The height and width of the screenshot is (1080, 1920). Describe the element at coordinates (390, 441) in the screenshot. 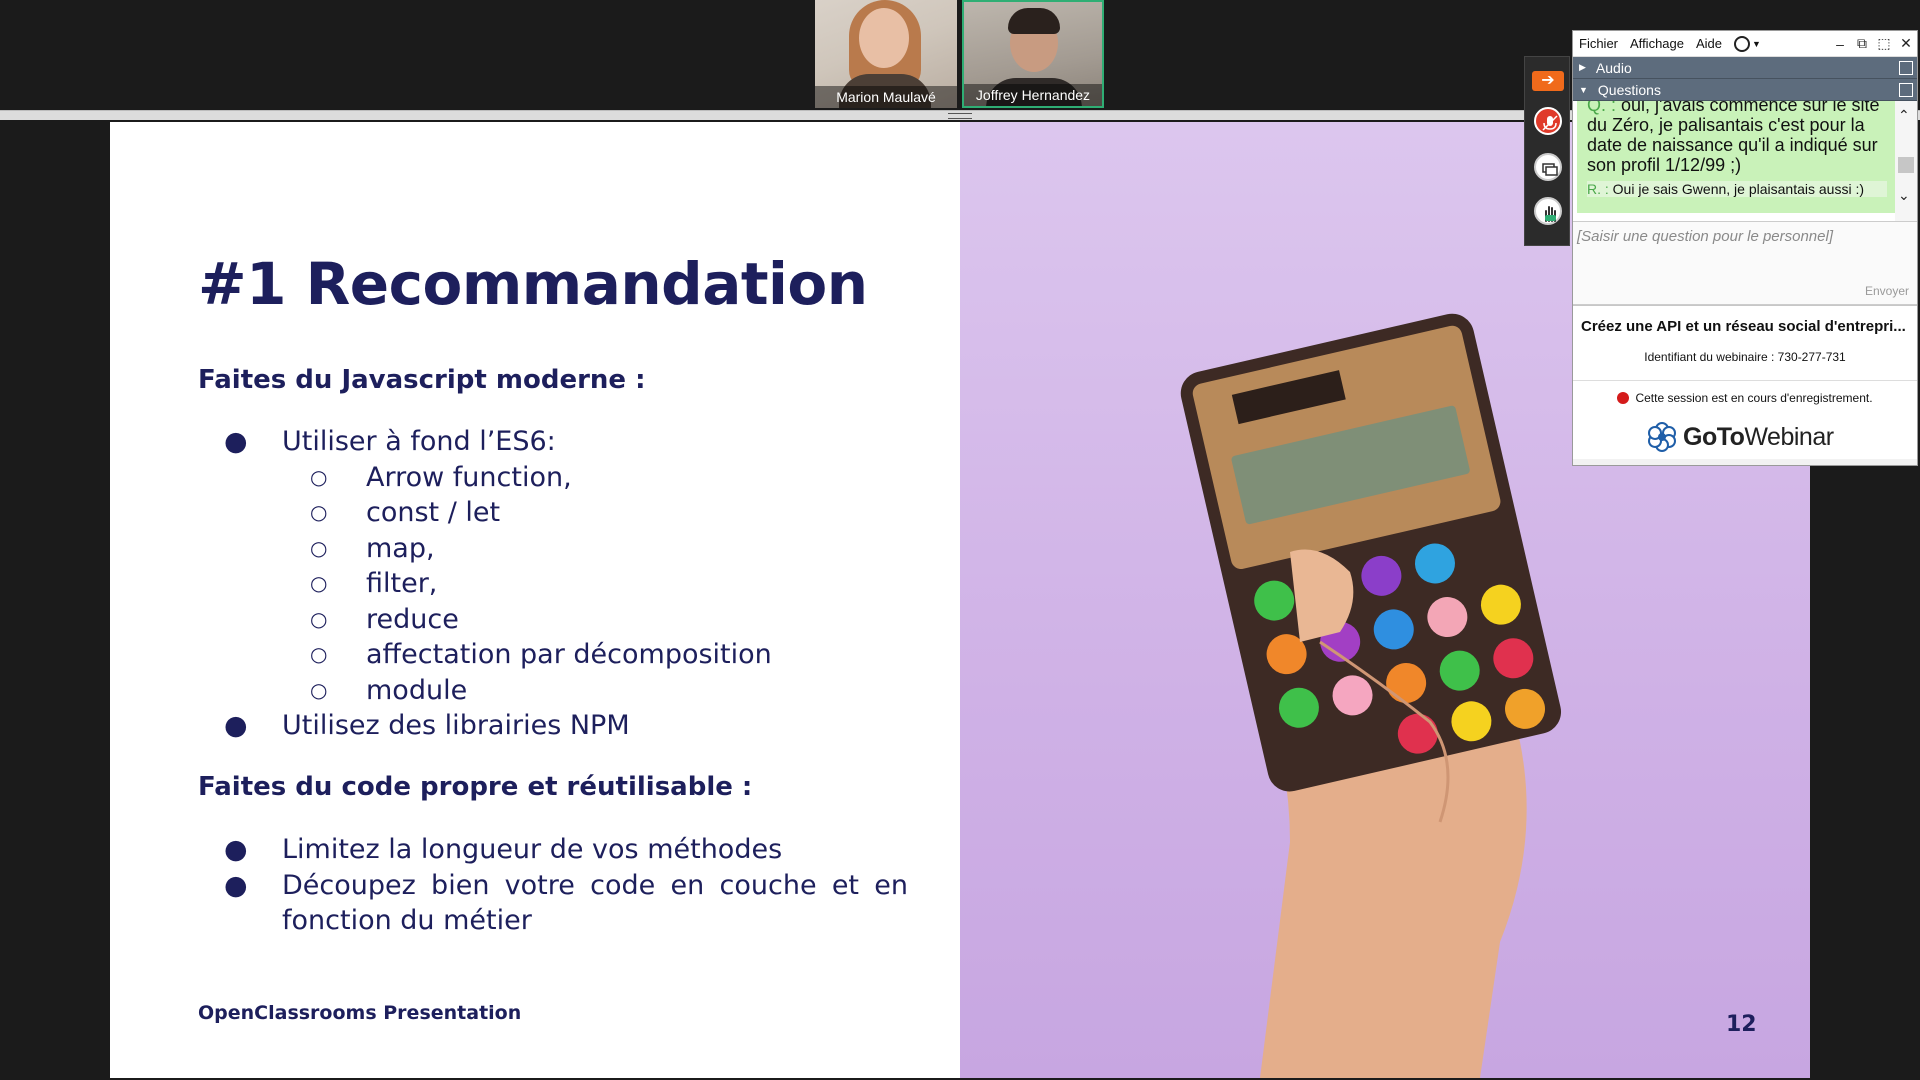

I see `bullet-item: ● Utiliser à fond l’ES6:` at that location.